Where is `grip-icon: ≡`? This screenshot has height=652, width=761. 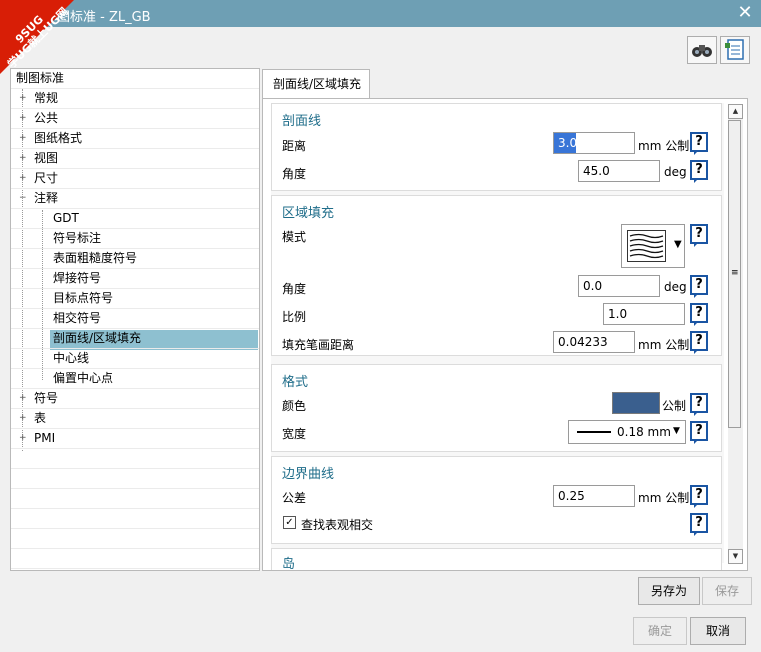 grip-icon: ≡ is located at coordinates (735, 273).